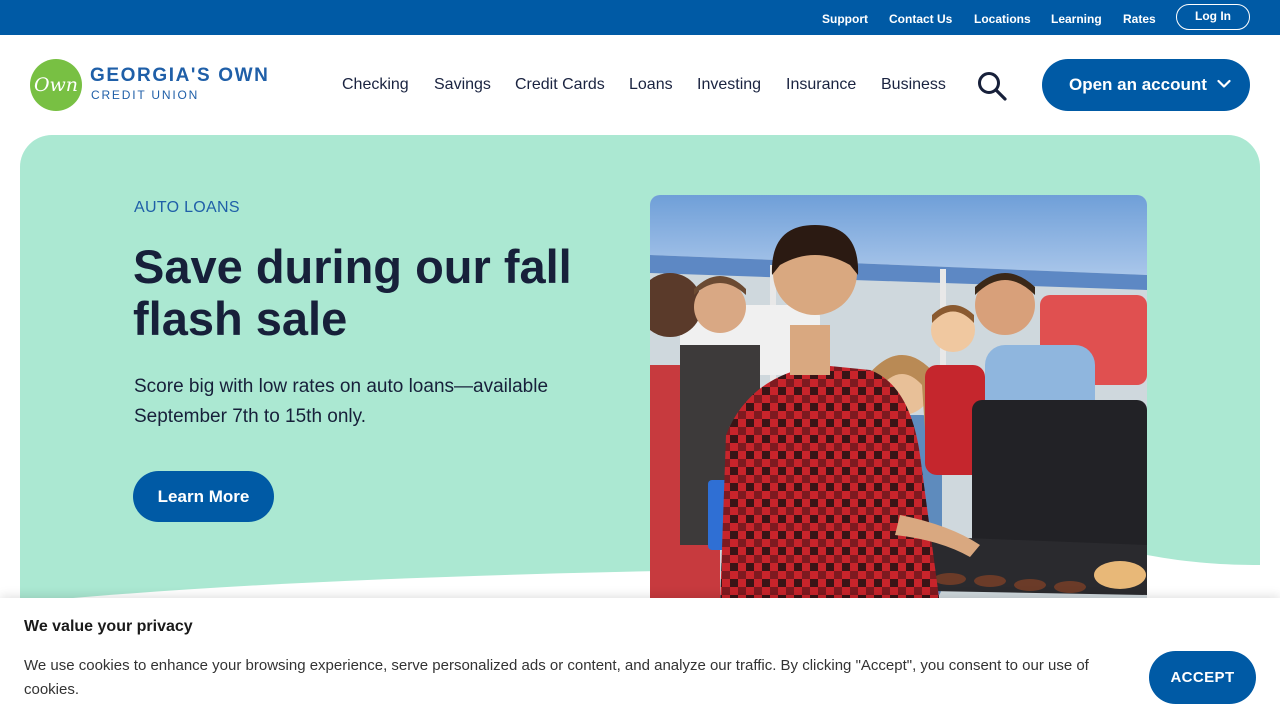 This screenshot has height=720, width=1280. I want to click on logo-subtitle: CREDIT UNION, so click(145, 95).